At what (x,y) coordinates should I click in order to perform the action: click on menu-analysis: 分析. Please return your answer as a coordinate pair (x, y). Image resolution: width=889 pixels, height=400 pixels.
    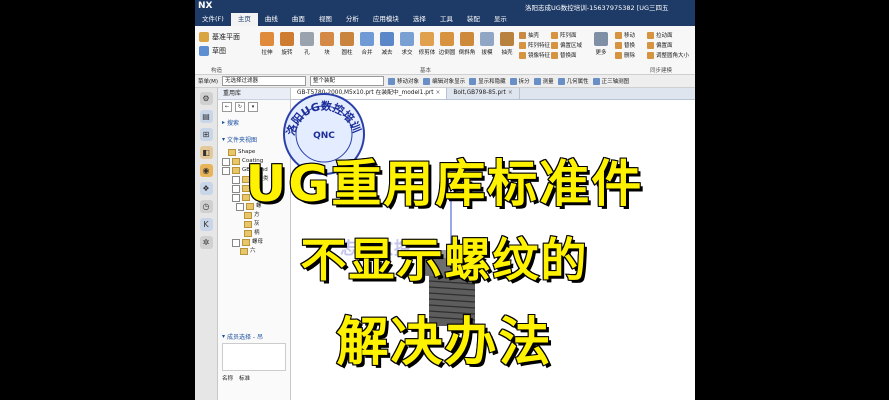
    Looking at the image, I should click on (352, 19).